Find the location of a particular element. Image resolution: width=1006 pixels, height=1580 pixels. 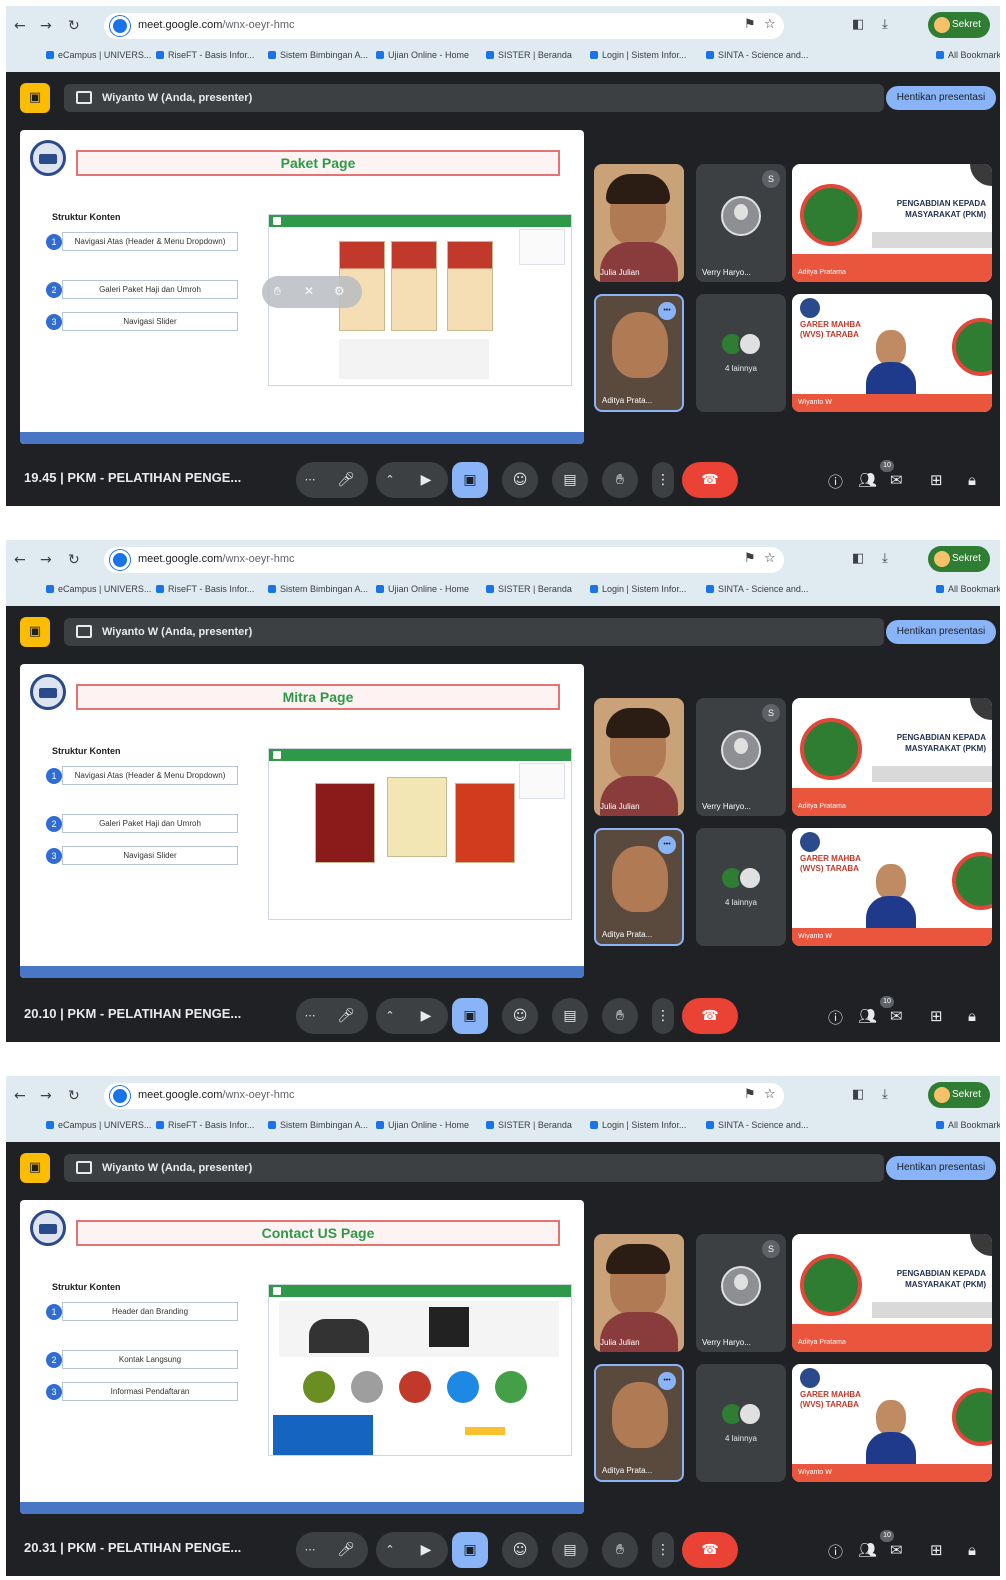

mute-icon: ✕ is located at coordinates (309, 291).